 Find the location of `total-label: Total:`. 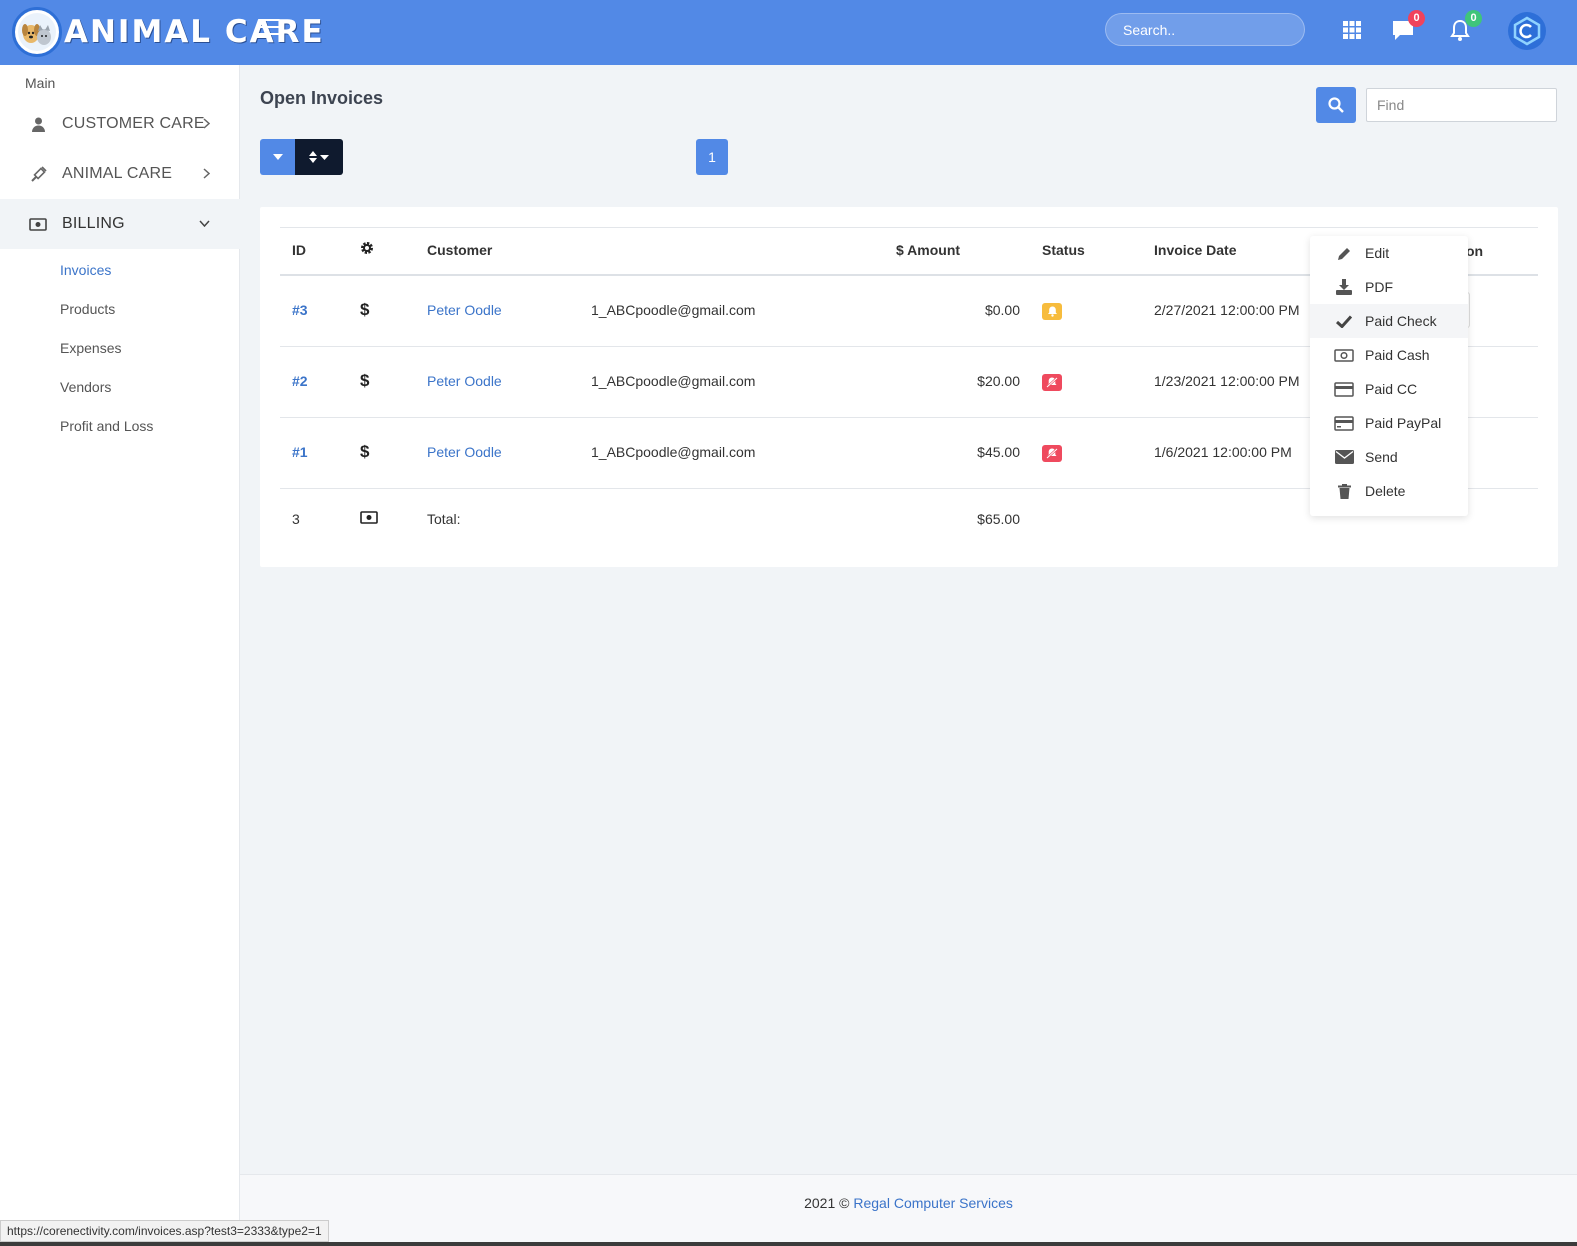

total-label: Total: is located at coordinates (444, 519).